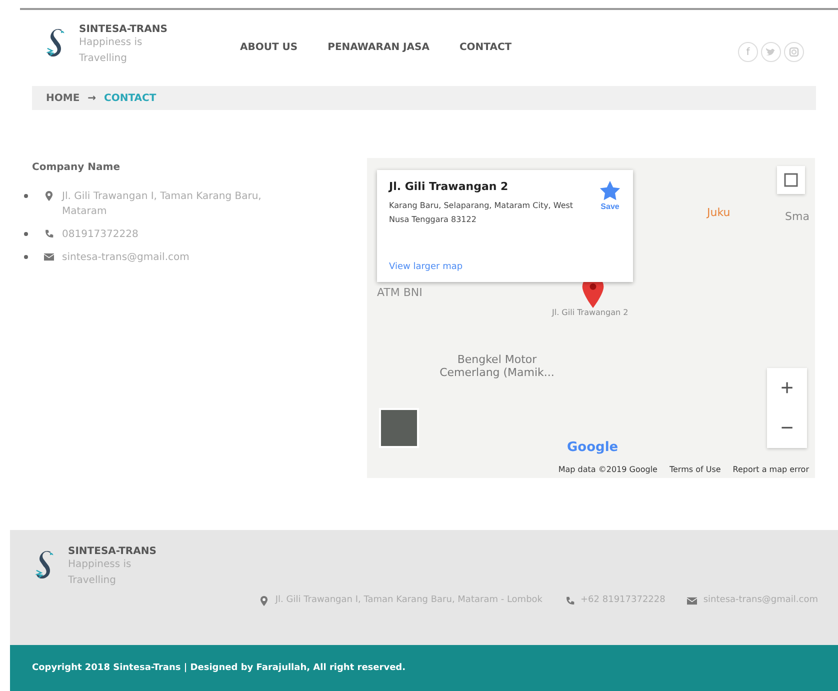  Describe the element at coordinates (787, 428) in the screenshot. I see `zoom-button: −` at that location.